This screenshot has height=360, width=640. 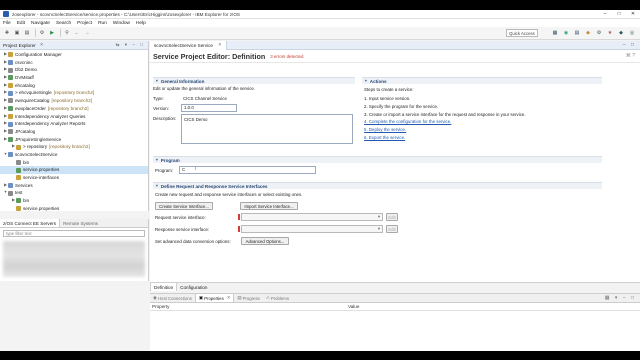 What do you see at coordinates (172, 298) in the screenshot?
I see `tab-host-connections: ◉ Host Connections` at bounding box center [172, 298].